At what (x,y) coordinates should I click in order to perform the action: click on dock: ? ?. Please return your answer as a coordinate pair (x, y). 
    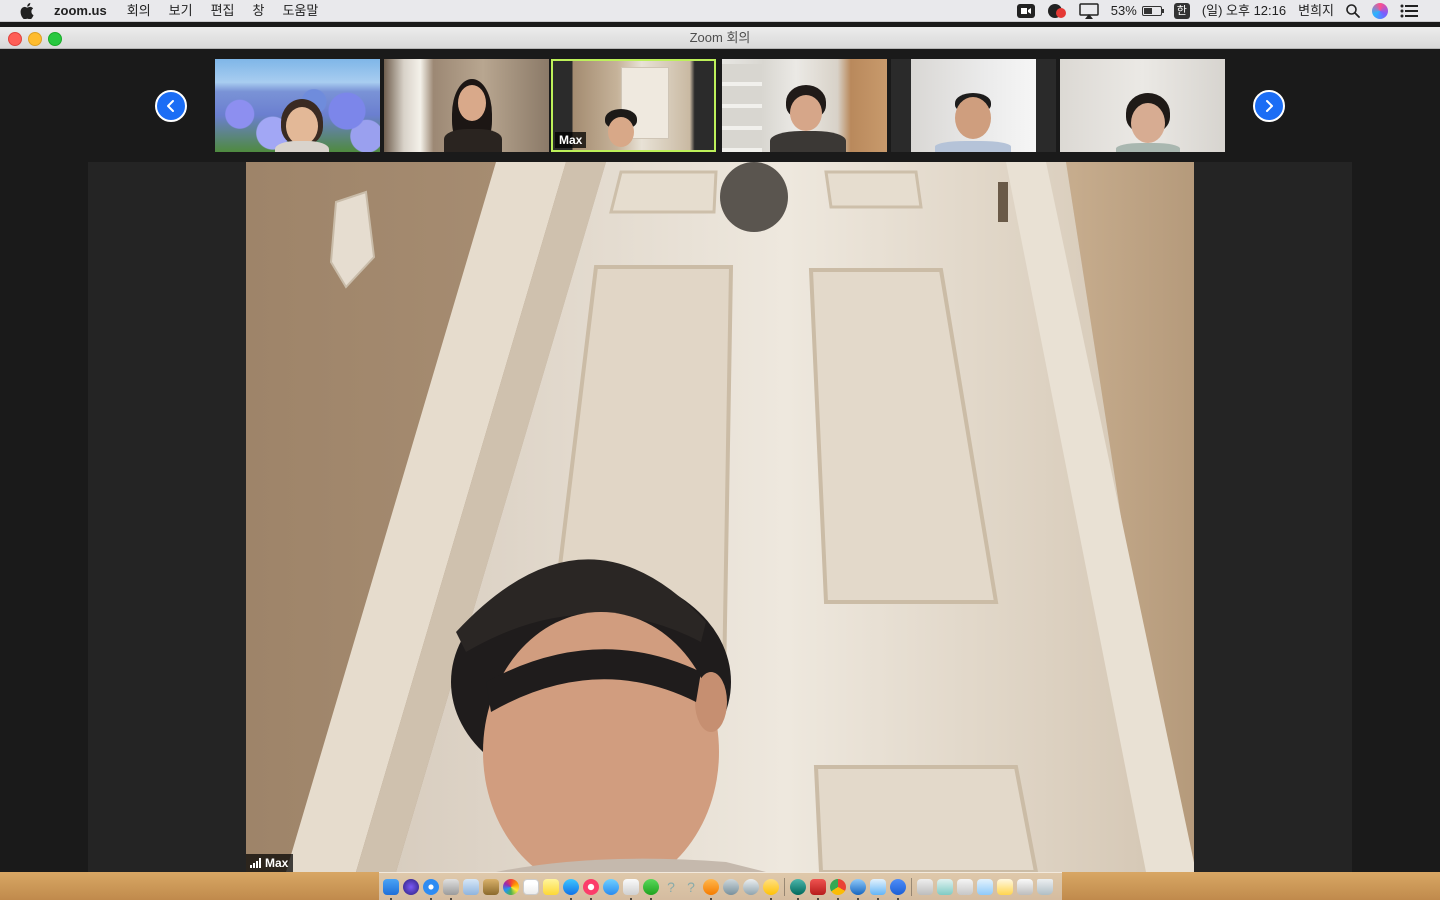
    Looking at the image, I should click on (720, 886).